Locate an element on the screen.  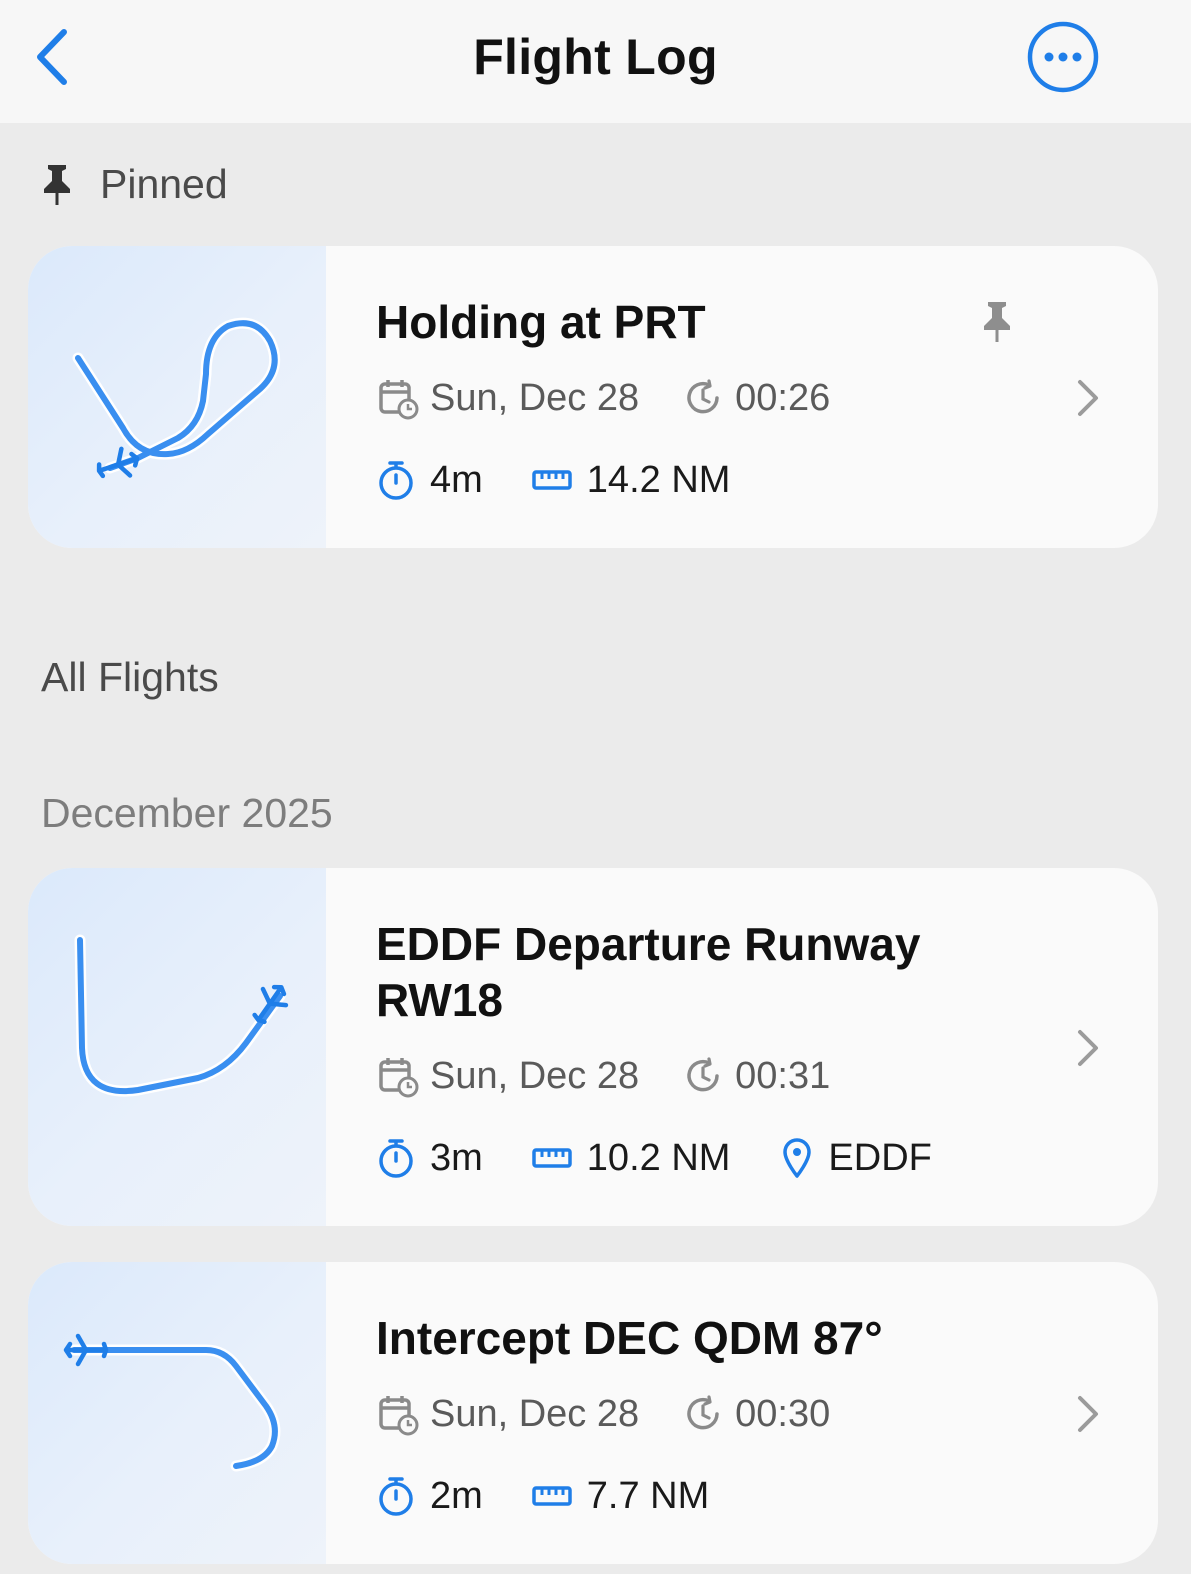
flight-title: Holding at PRT is located at coordinates (541, 322).